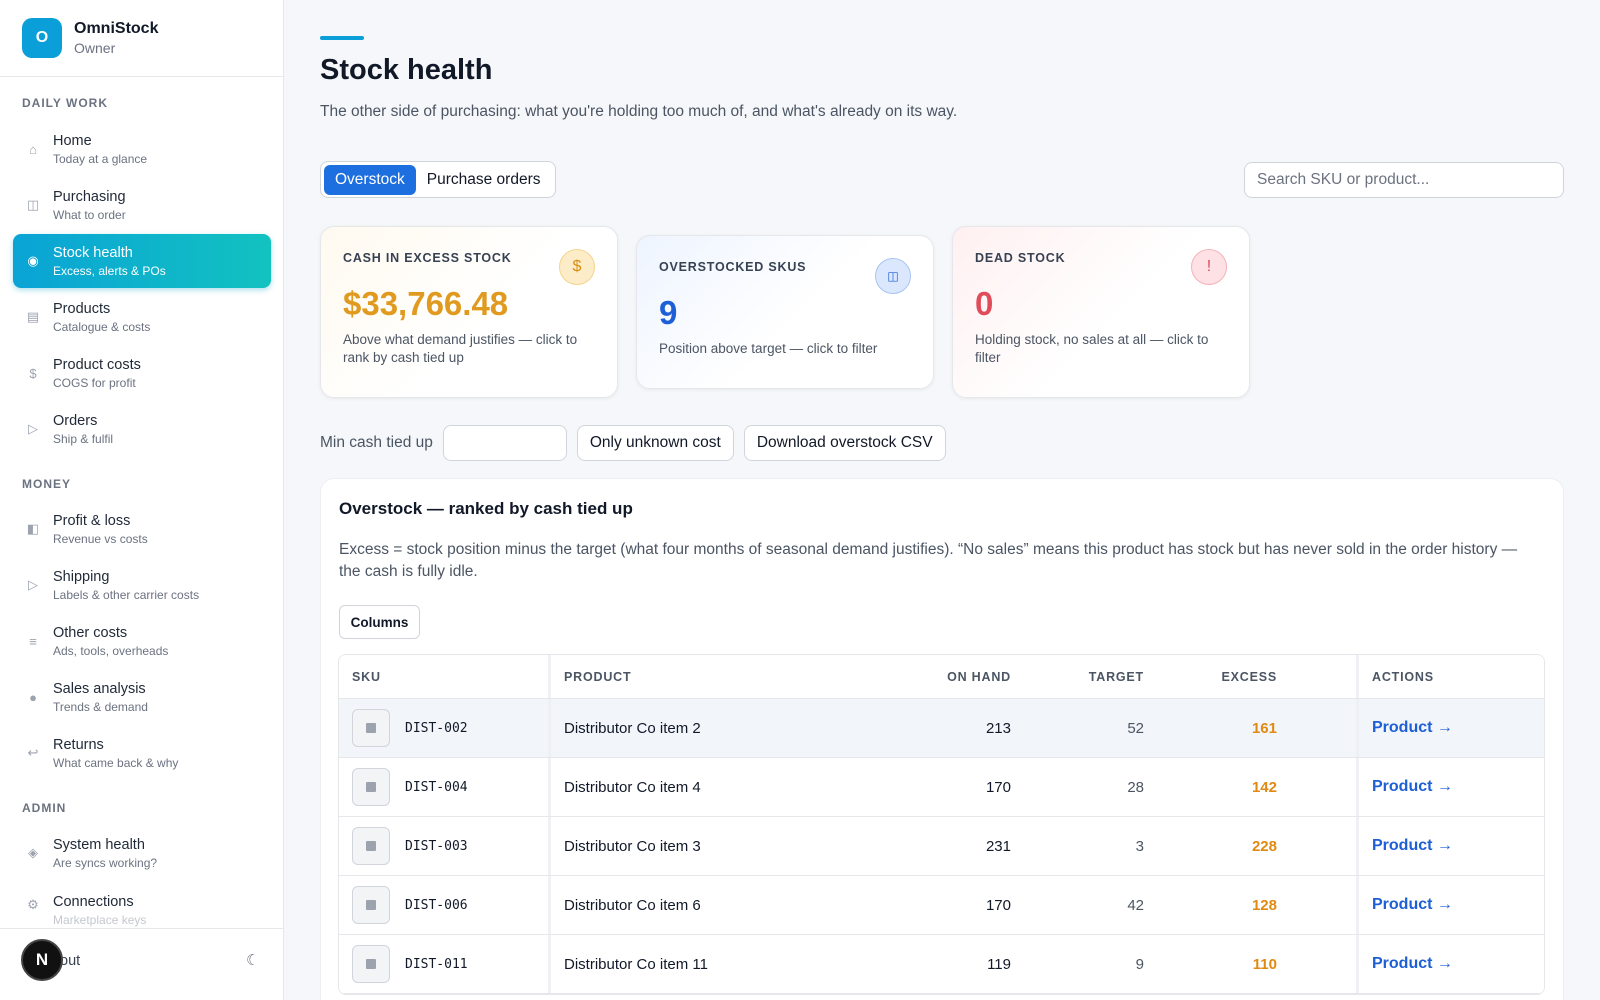 The image size is (1600, 1000). Describe the element at coordinates (1264, 787) in the screenshot. I see `excess-cell: 142` at that location.